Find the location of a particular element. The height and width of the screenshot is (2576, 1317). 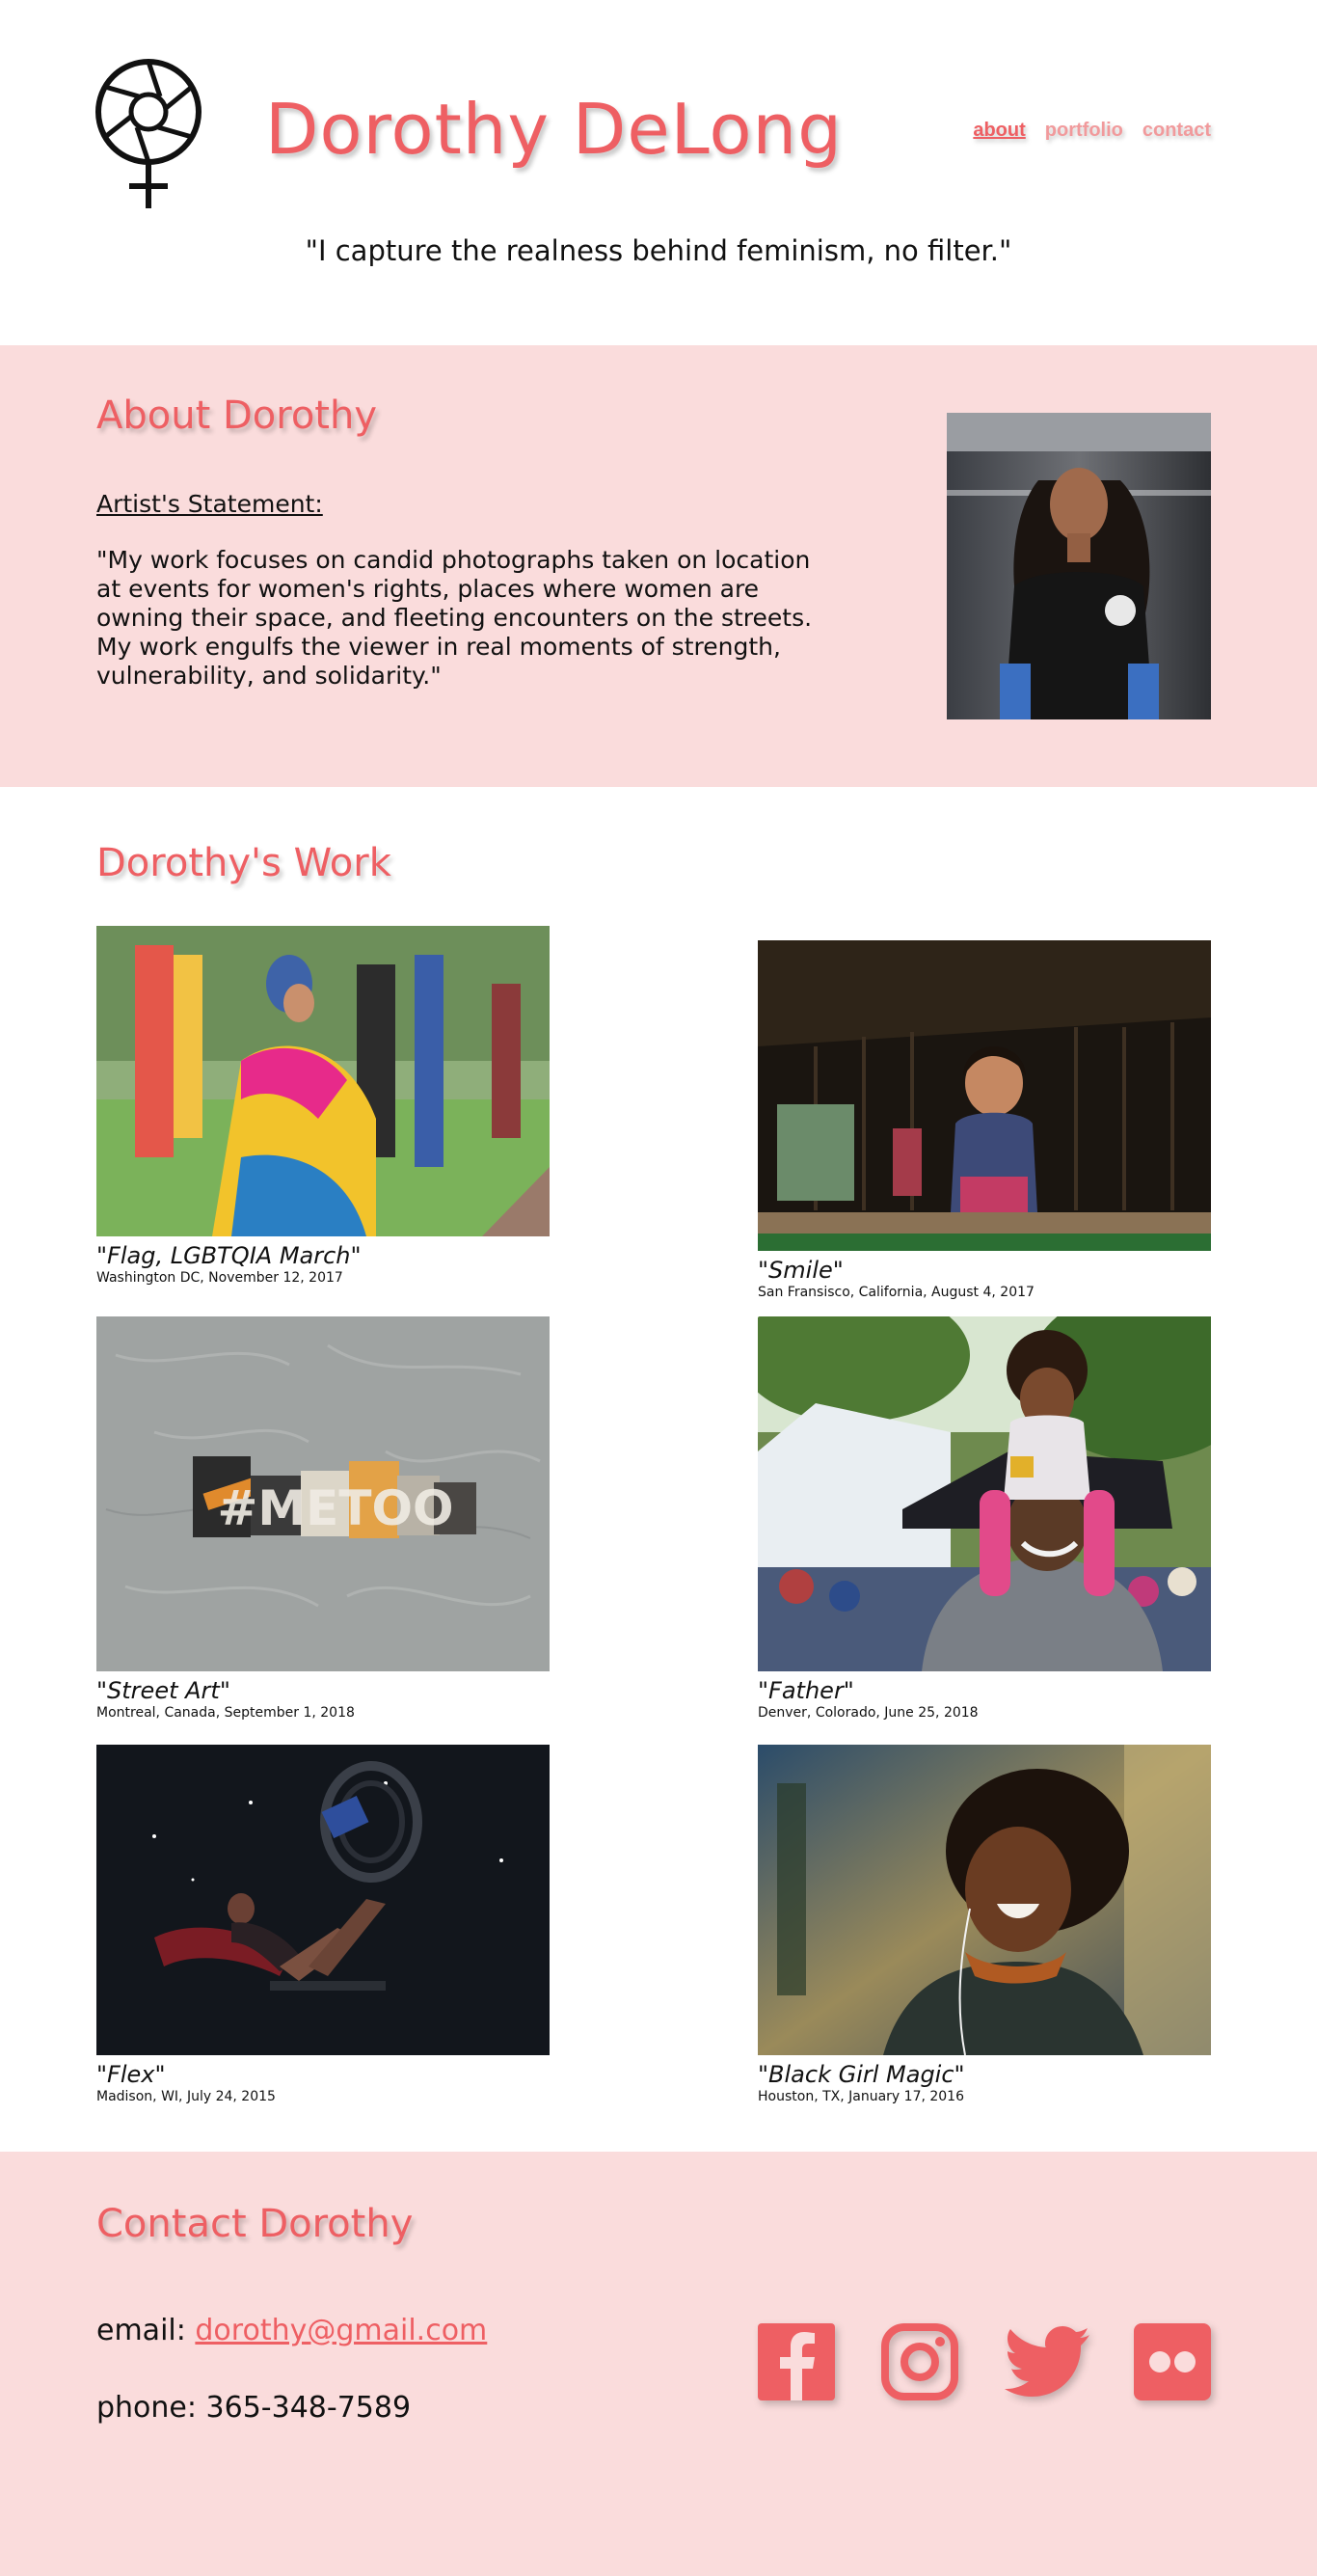

site-title: Dorothy DeLong is located at coordinates (554, 129).